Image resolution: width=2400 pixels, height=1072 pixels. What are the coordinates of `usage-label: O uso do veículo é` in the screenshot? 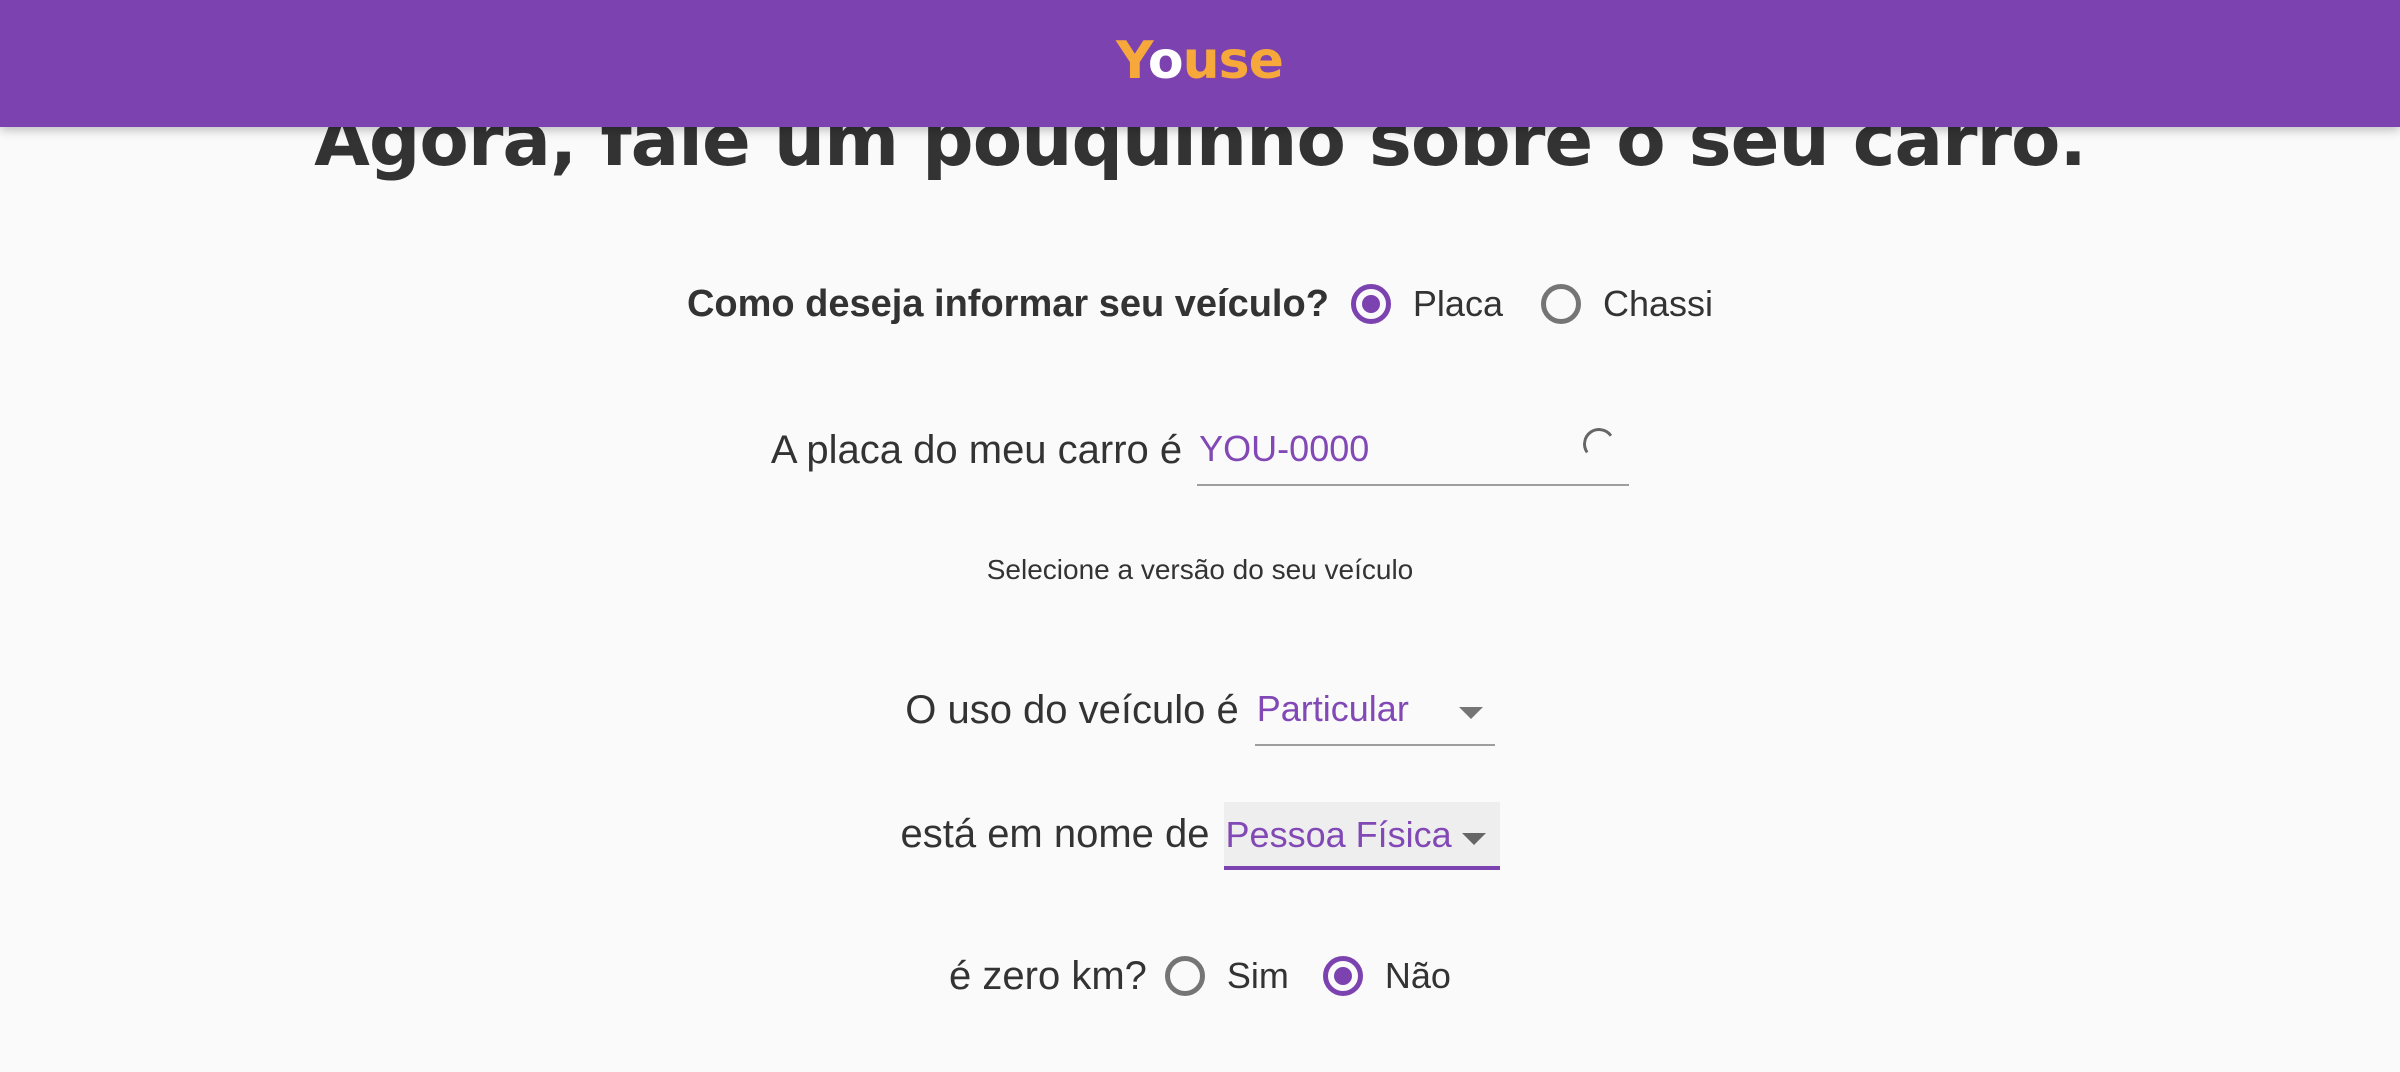 It's located at (1072, 709).